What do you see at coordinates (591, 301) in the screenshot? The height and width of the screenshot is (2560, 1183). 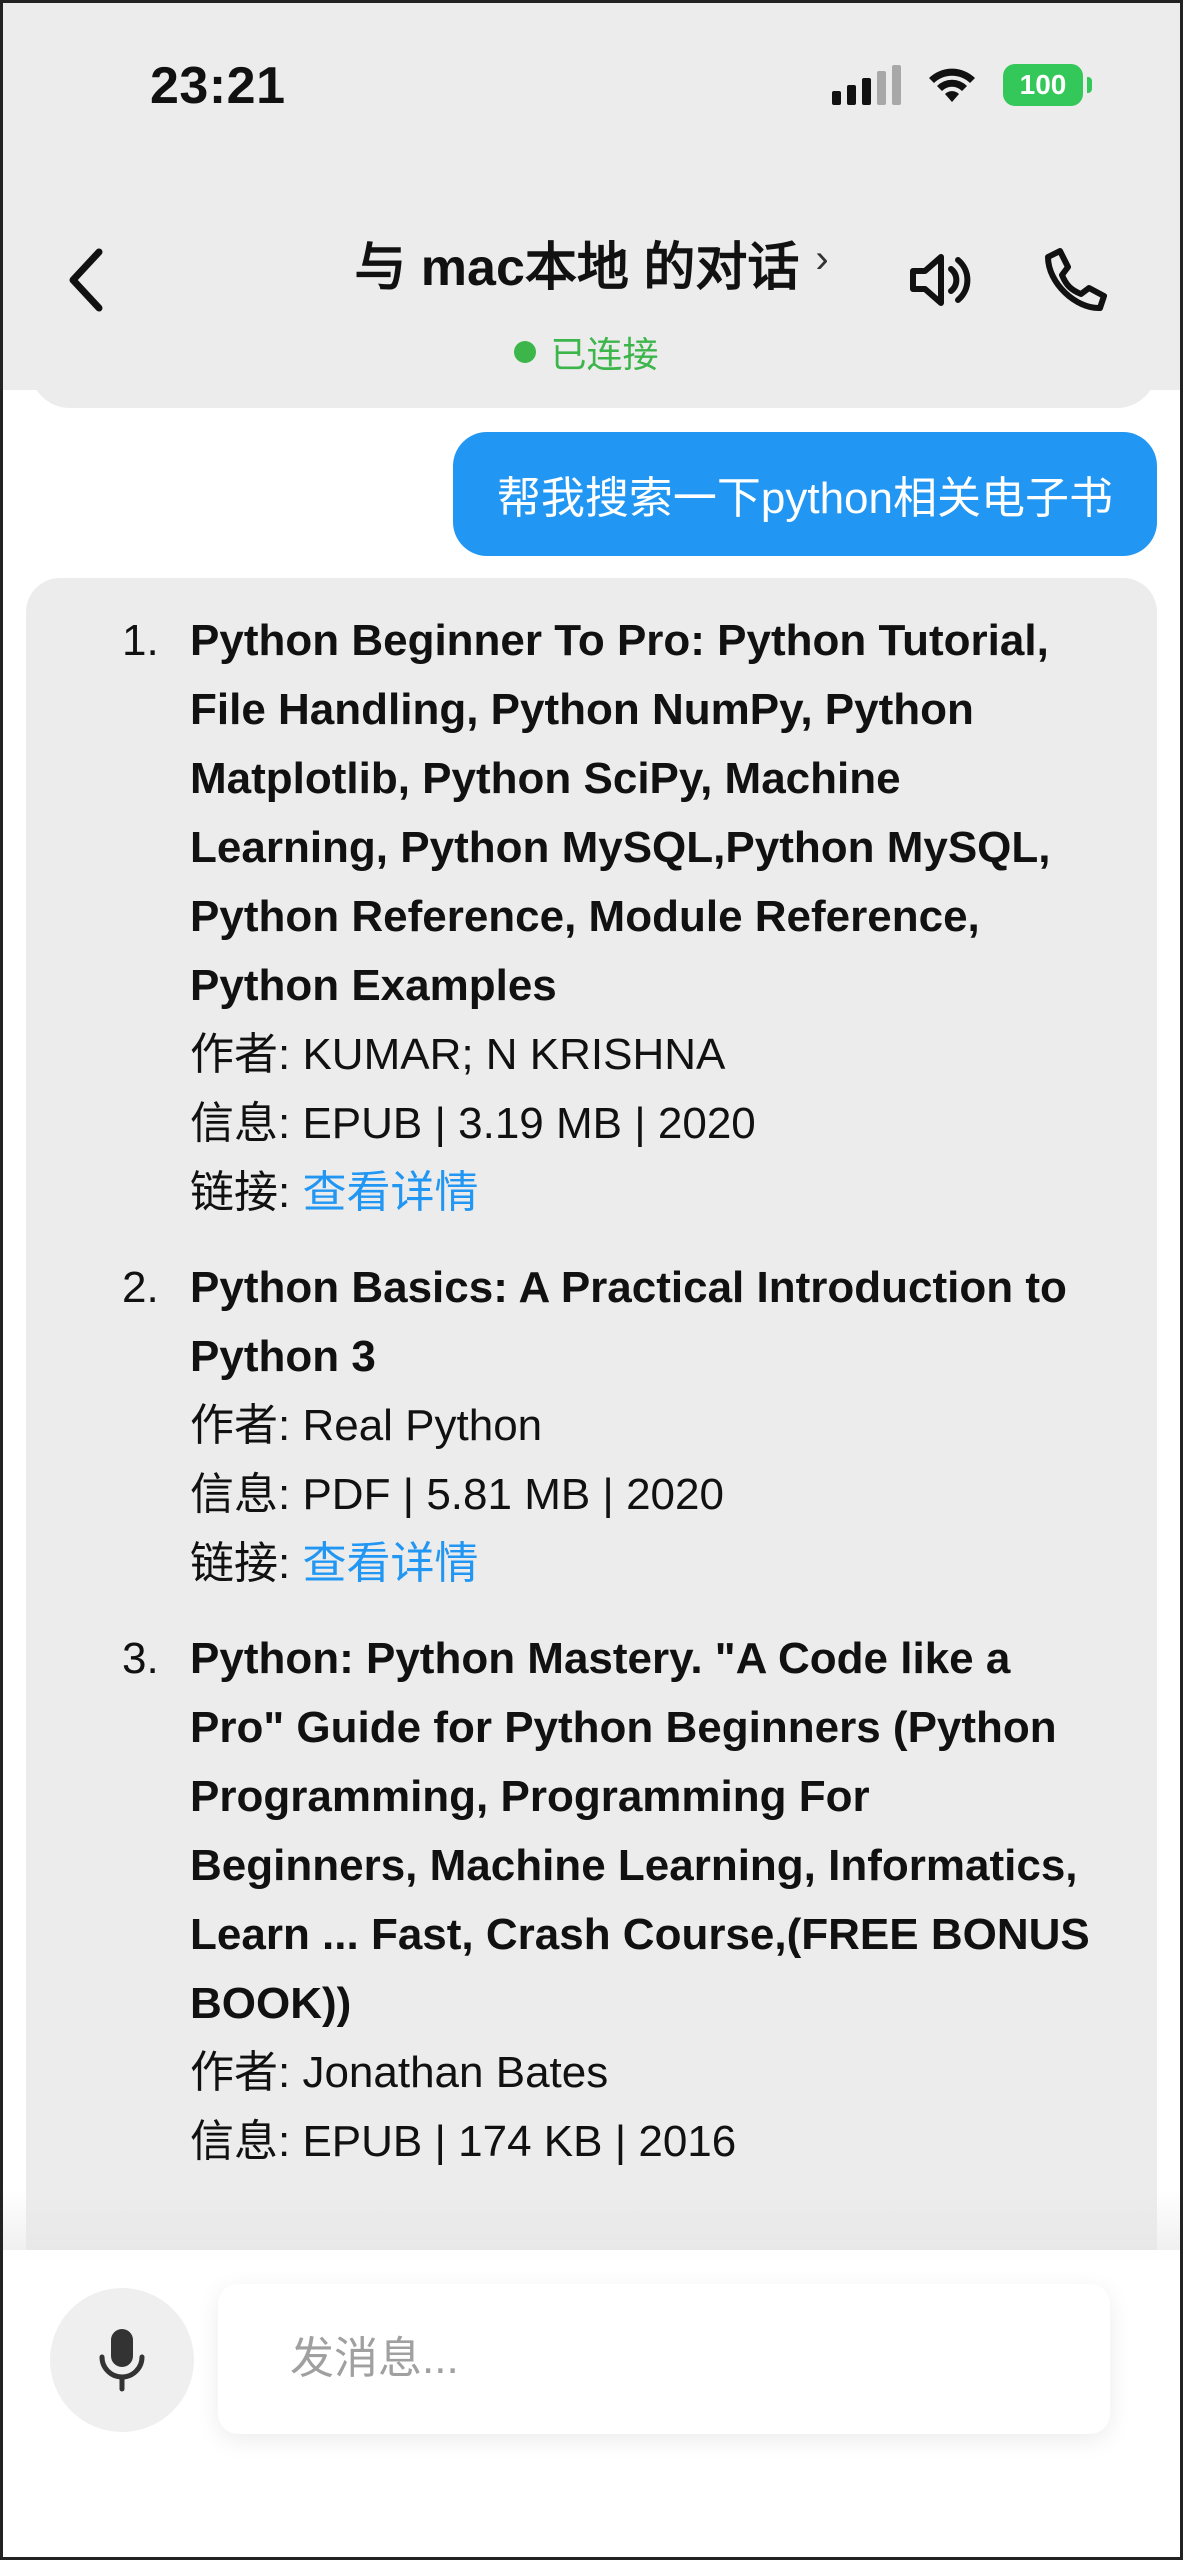 I see `conversation-header: 与 mac本地 的对话 › 已连接` at bounding box center [591, 301].